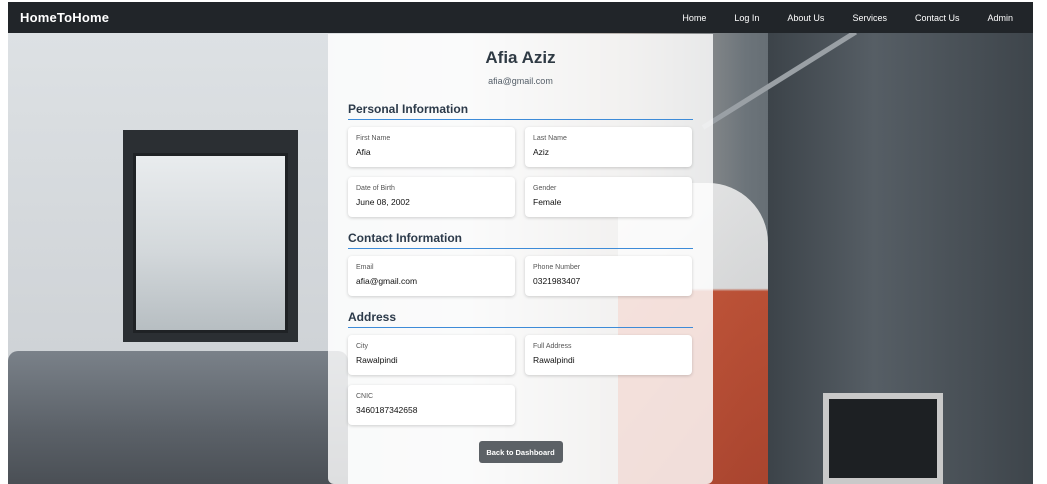  Describe the element at coordinates (178, 417) in the screenshot. I see `background-sofa` at that location.